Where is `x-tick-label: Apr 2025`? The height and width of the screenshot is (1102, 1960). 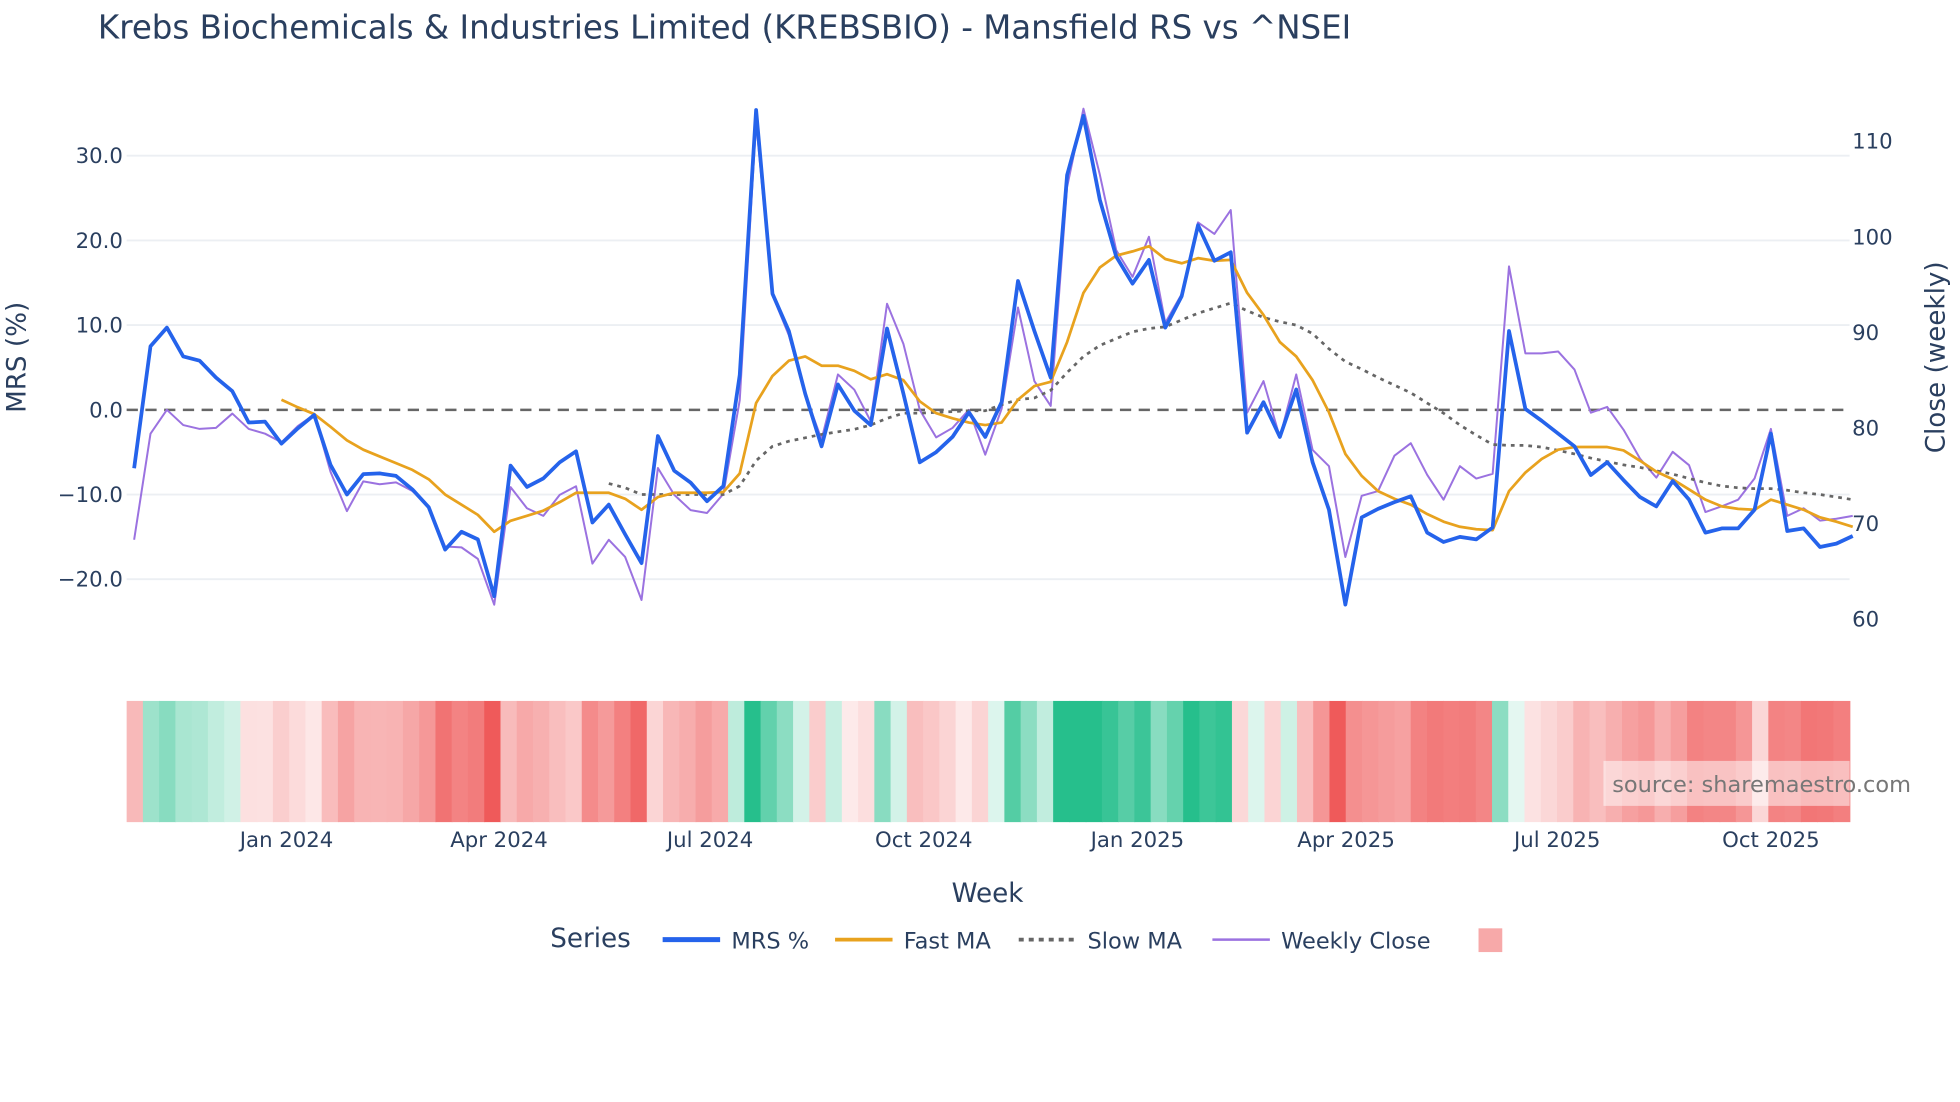
x-tick-label: Apr 2025 is located at coordinates (1346, 840).